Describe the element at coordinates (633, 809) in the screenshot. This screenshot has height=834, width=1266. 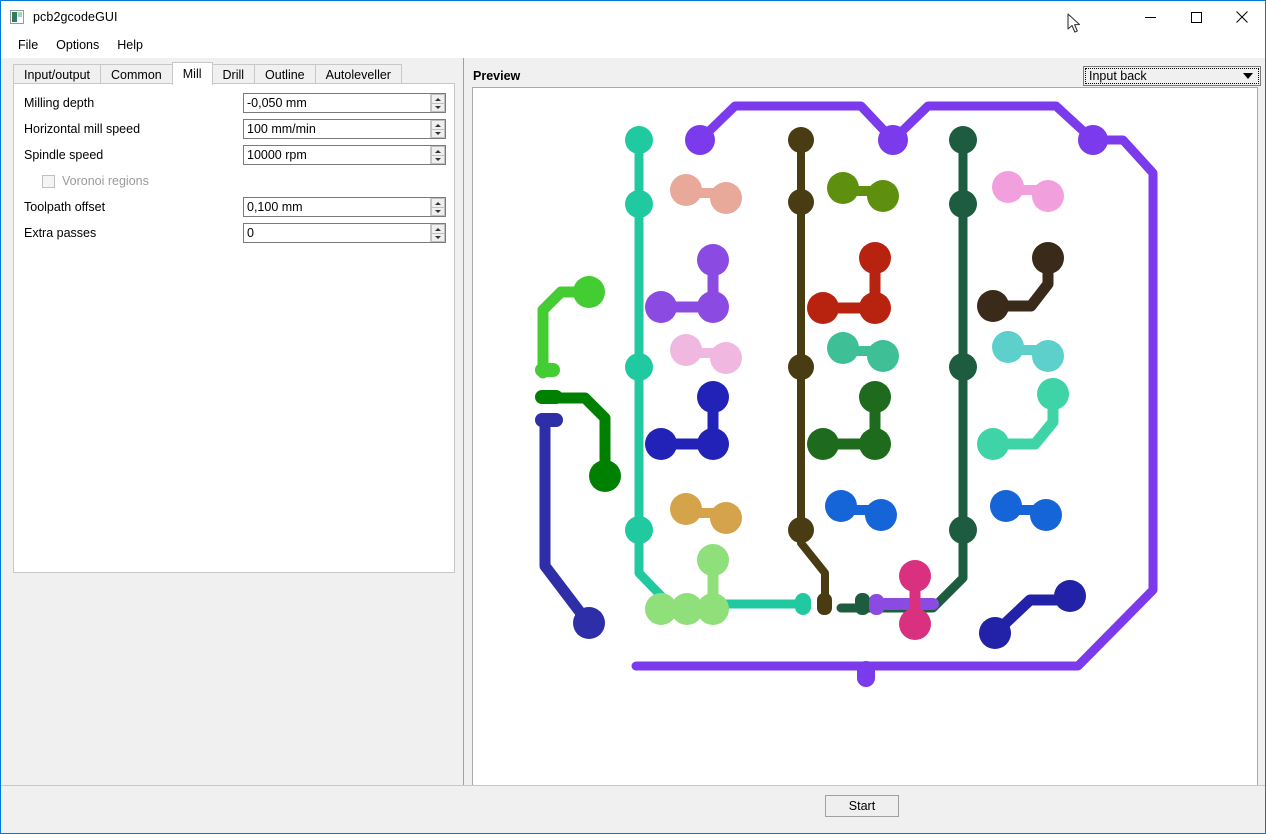
I see `footer-bar: Start` at that location.